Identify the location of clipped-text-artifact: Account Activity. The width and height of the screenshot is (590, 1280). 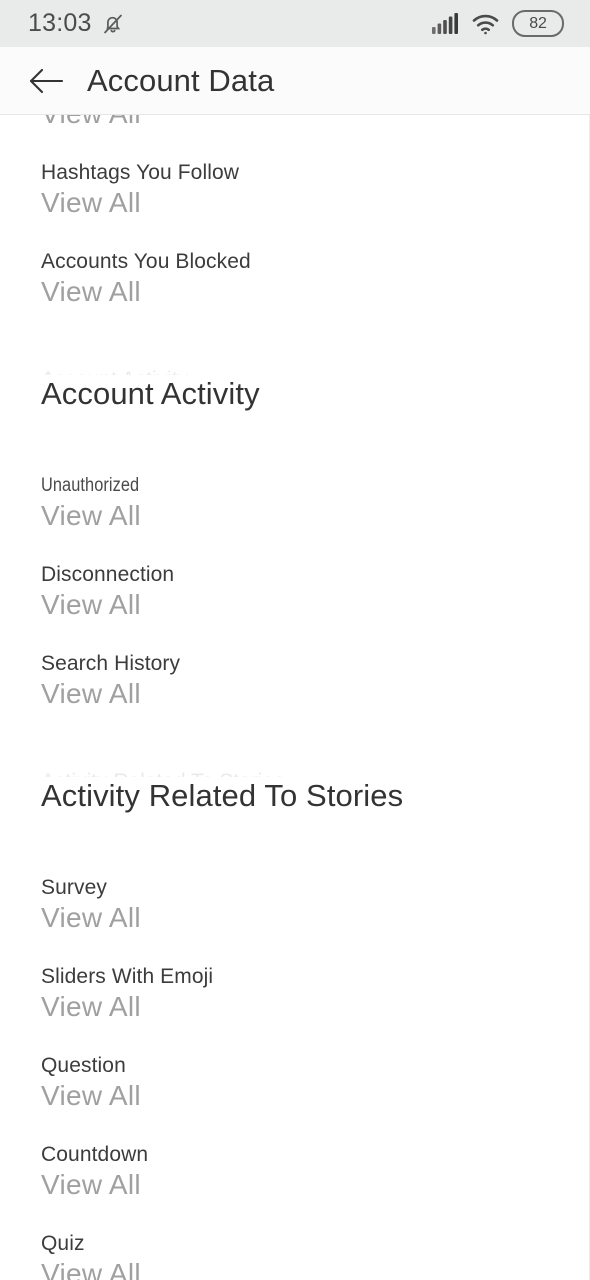
(315, 371).